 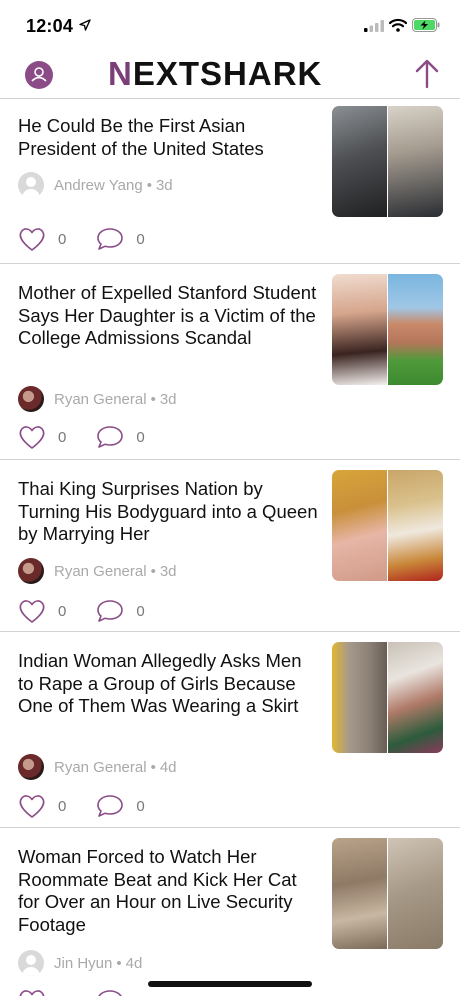 I want to click on author-name: Andrew Yang, so click(x=98, y=185).